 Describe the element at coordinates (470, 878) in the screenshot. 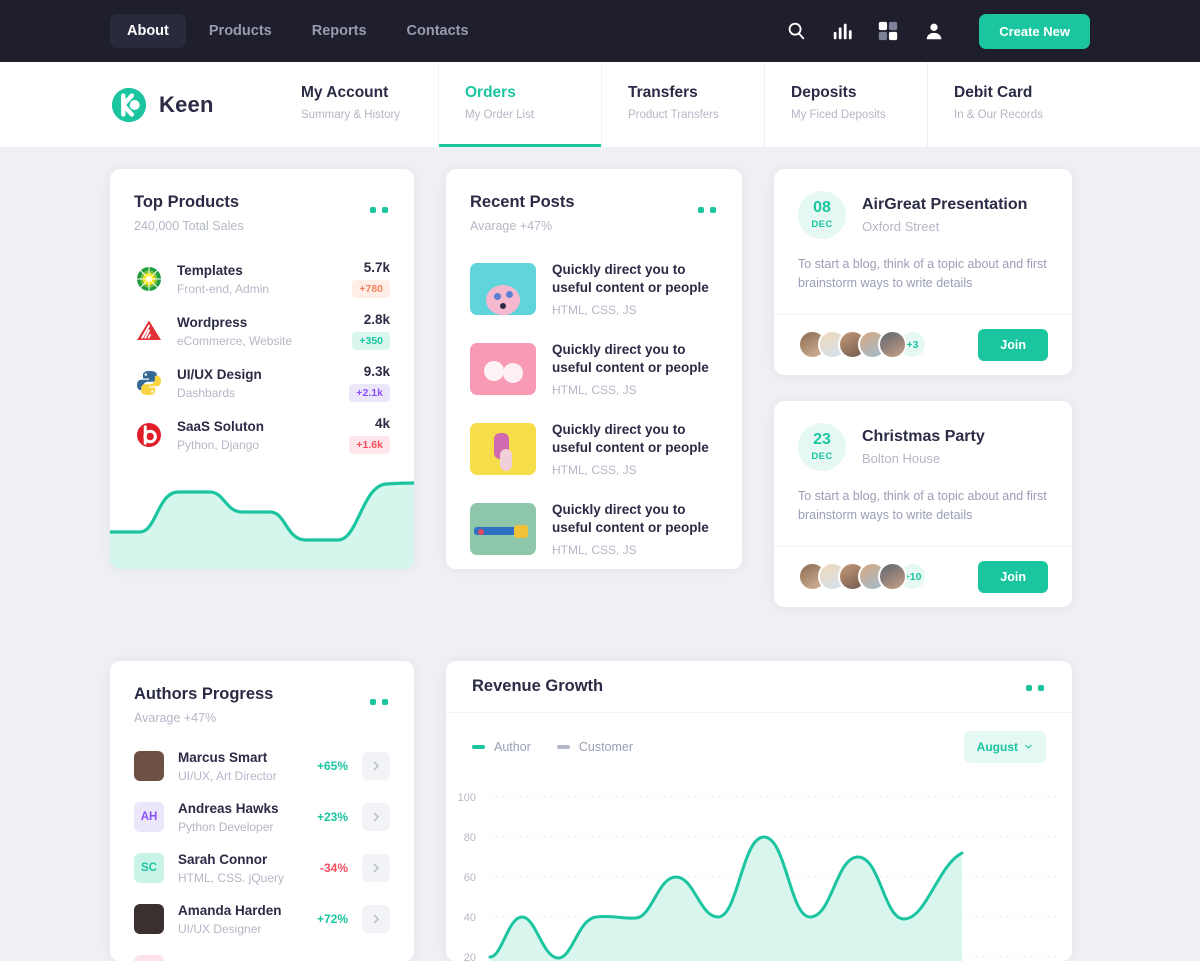

I see `y-tick-60: 60` at that location.